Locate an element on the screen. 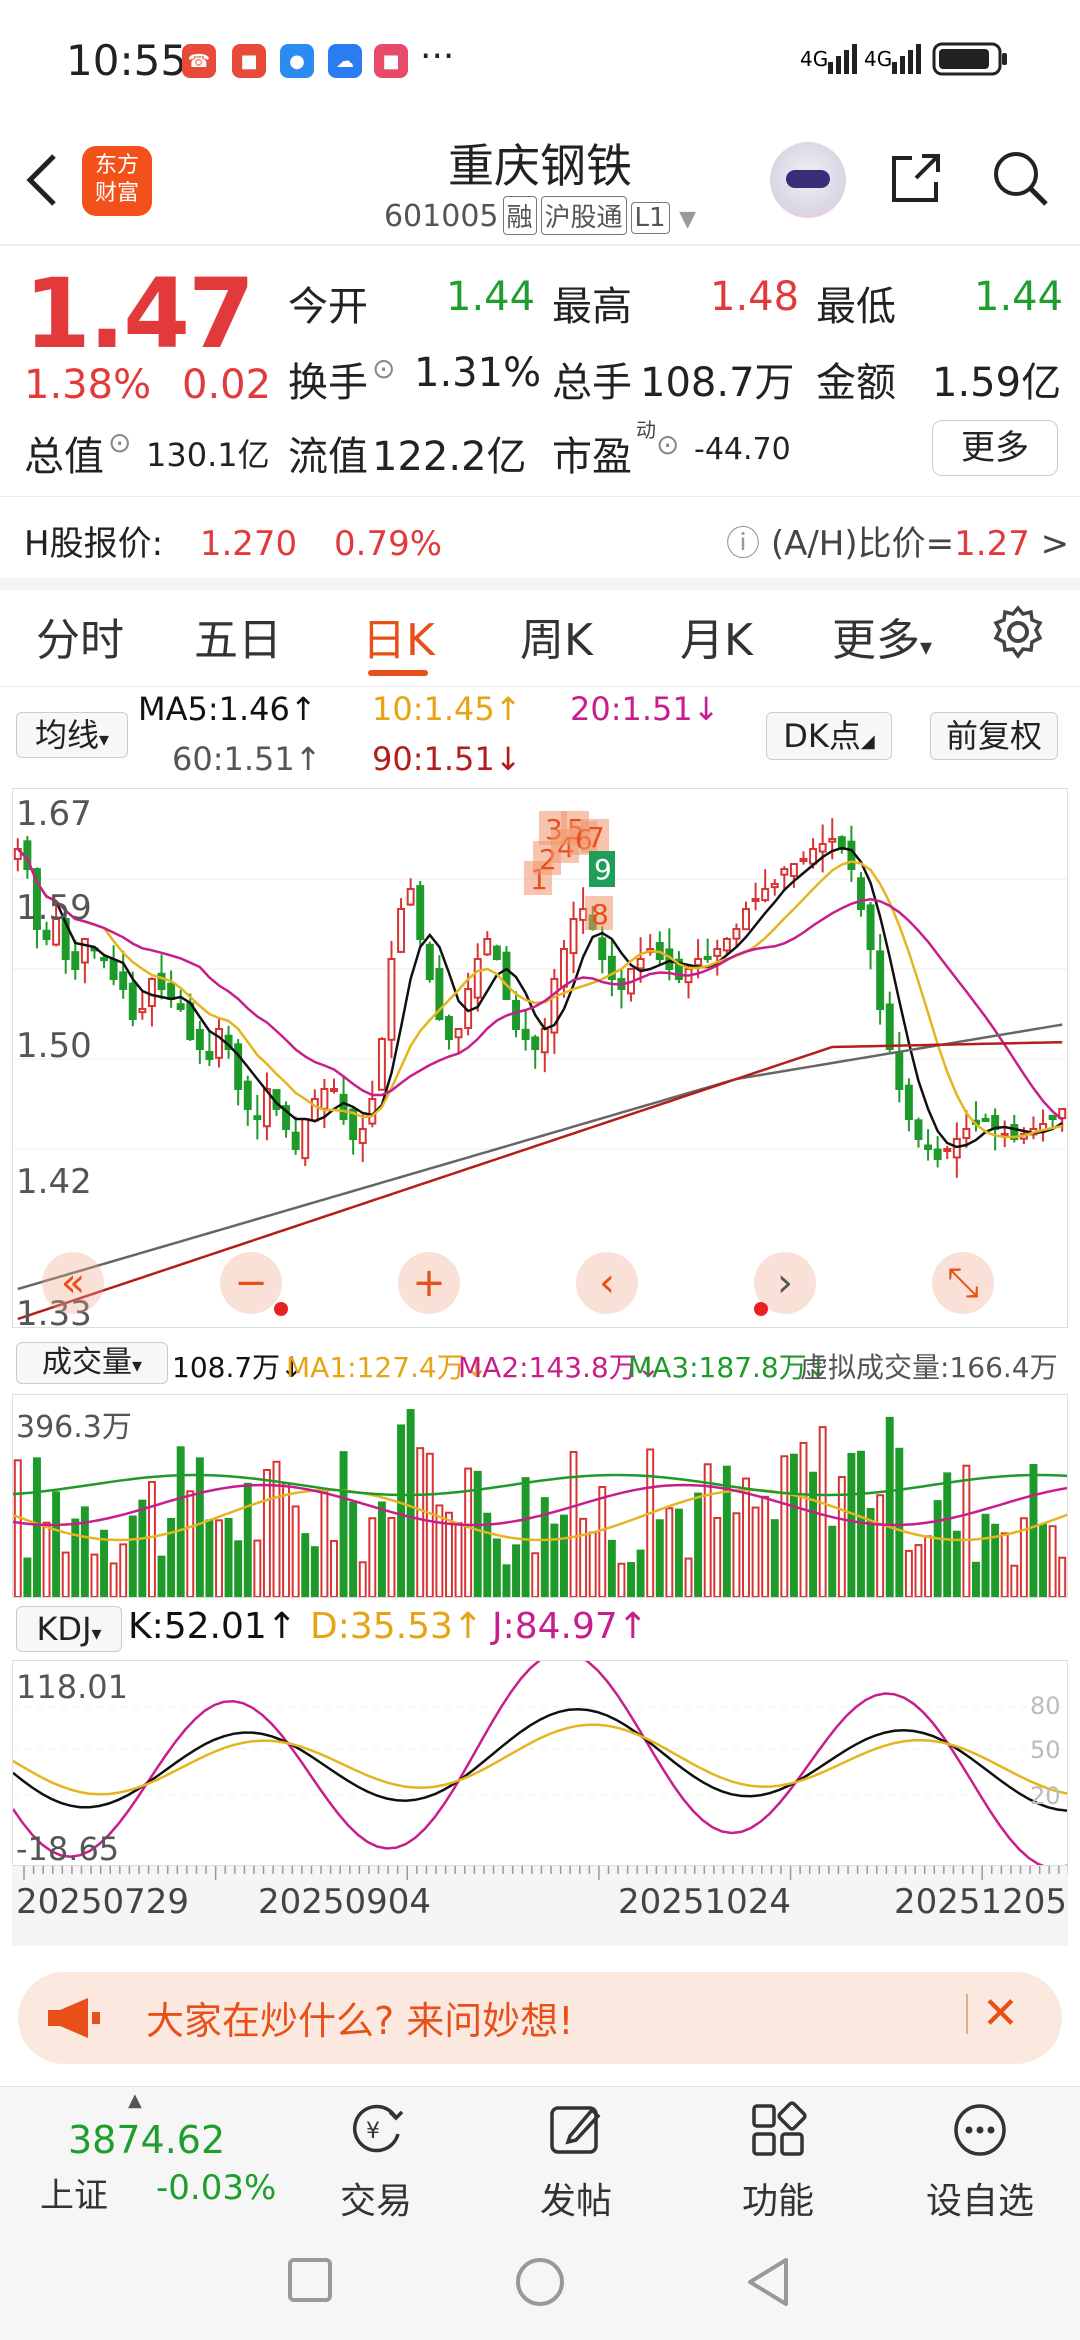  chevron-left-icon: ‹ is located at coordinates (607, 1283).